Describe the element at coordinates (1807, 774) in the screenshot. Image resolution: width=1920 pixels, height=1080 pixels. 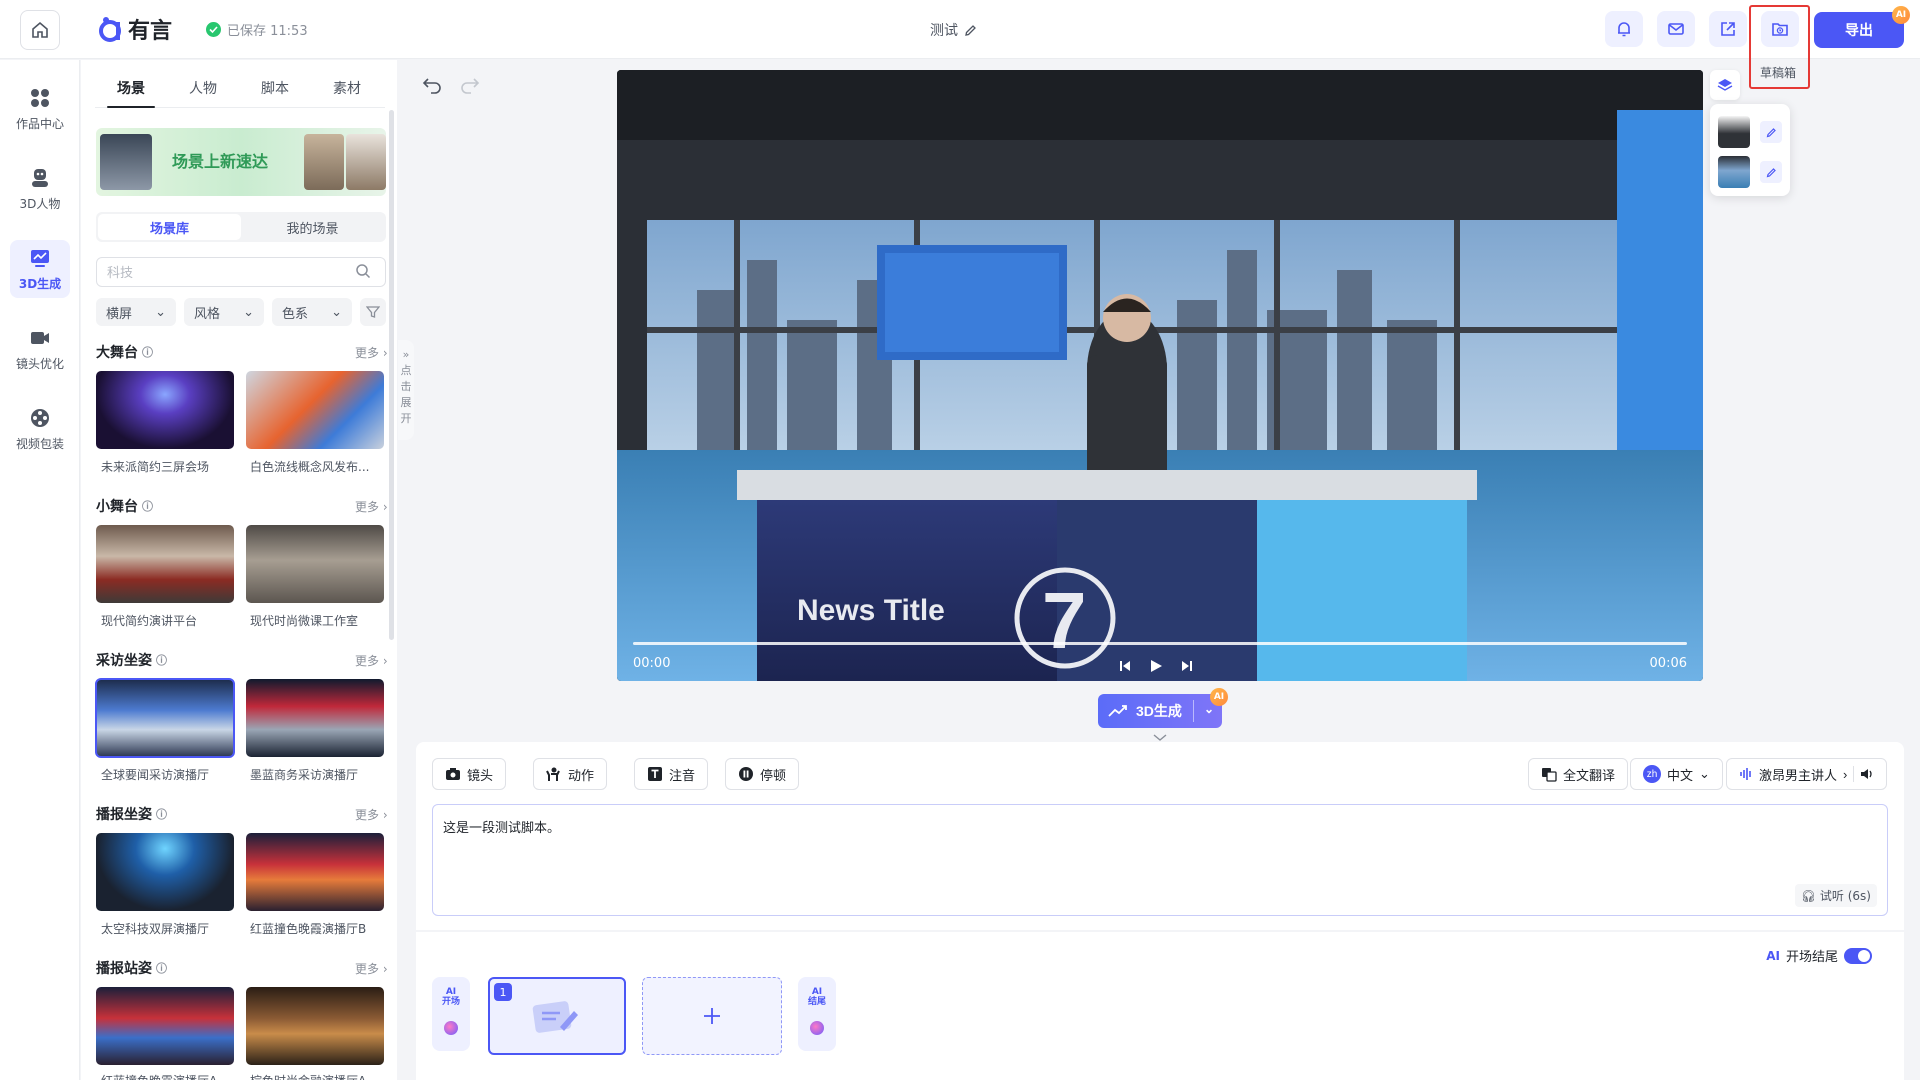
I see `voice-select: 激昂男主讲人 ›` at that location.